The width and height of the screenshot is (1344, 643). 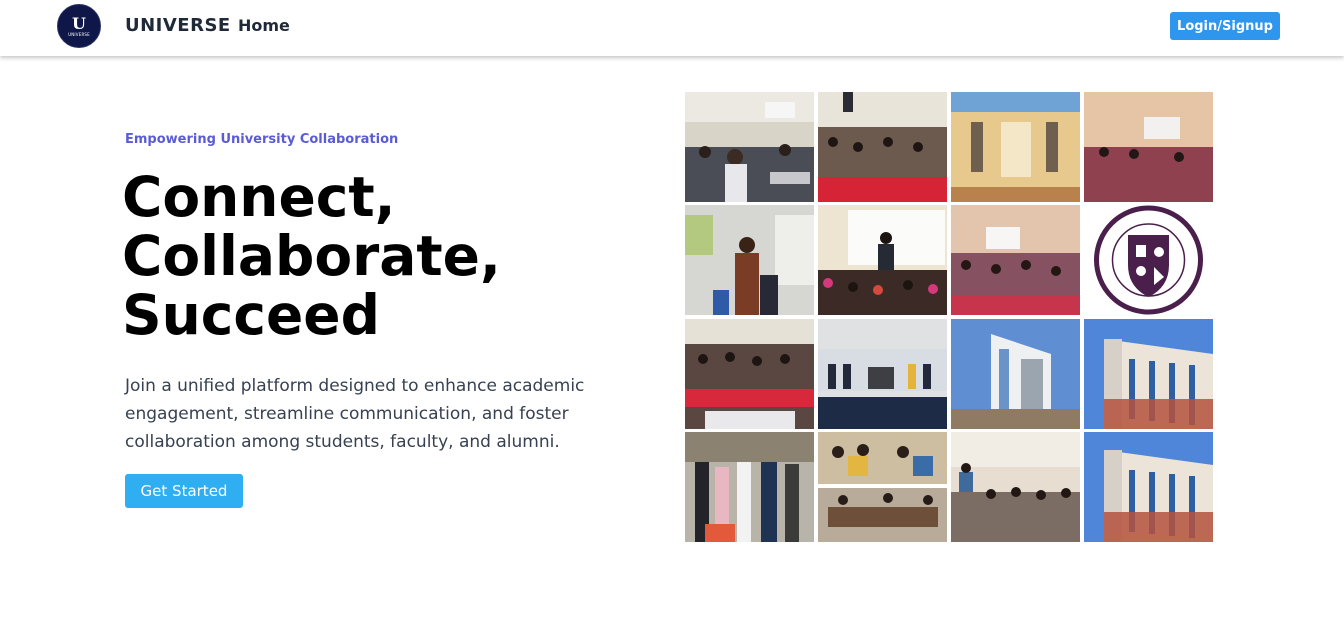 I want to click on students-class-photo, so click(x=749, y=373).